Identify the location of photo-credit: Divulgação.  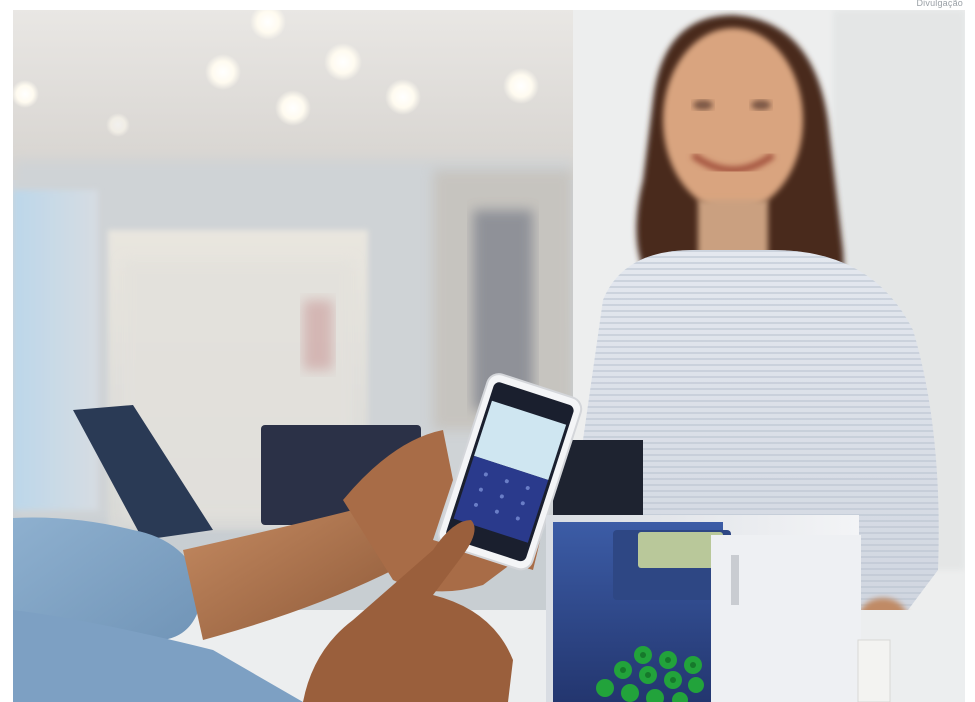
(939, 4).